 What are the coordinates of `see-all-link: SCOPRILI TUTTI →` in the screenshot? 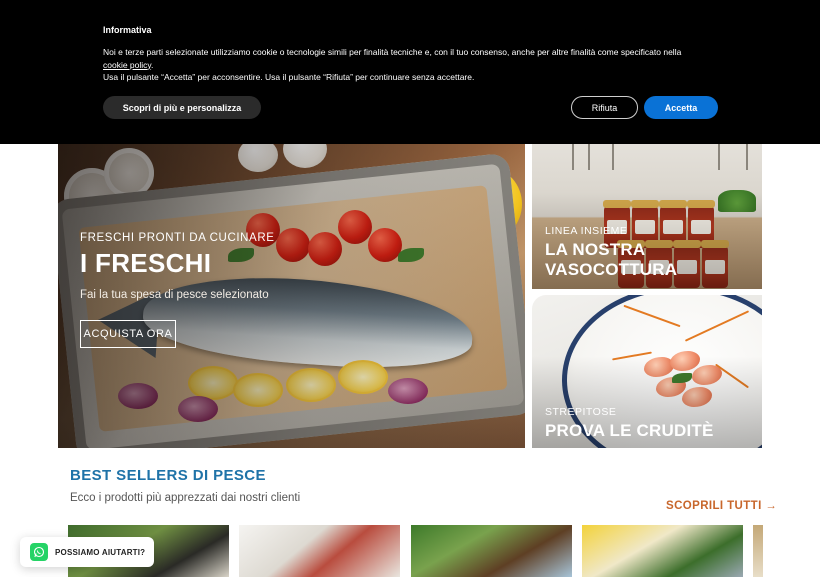 It's located at (721, 506).